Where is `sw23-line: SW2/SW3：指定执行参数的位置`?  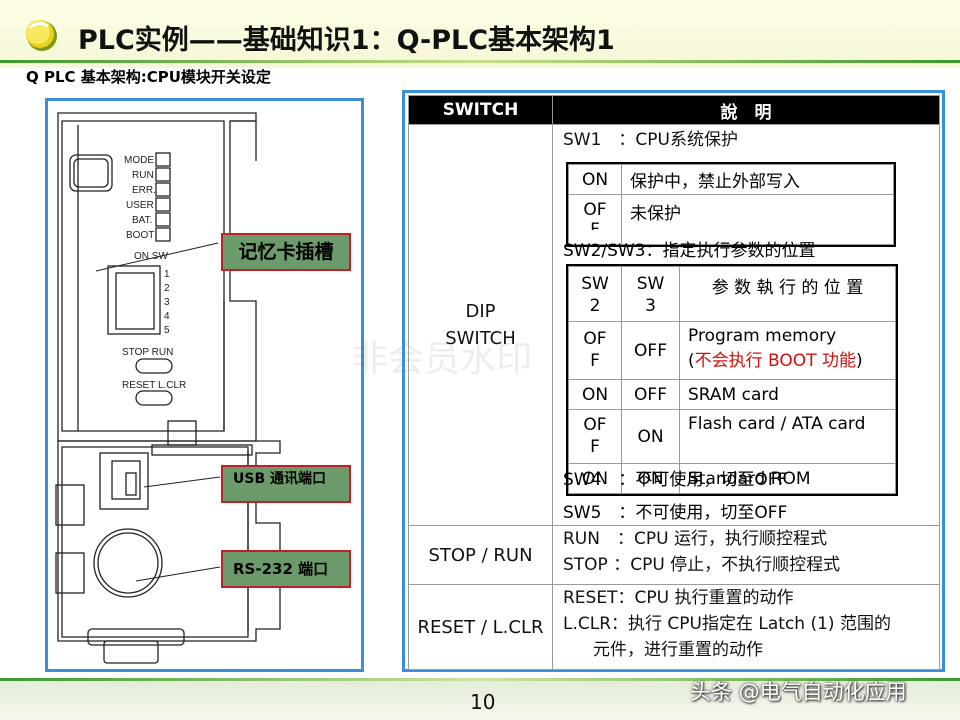
sw23-line: SW2/SW3：指定执行参数的位置 is located at coordinates (689, 251).